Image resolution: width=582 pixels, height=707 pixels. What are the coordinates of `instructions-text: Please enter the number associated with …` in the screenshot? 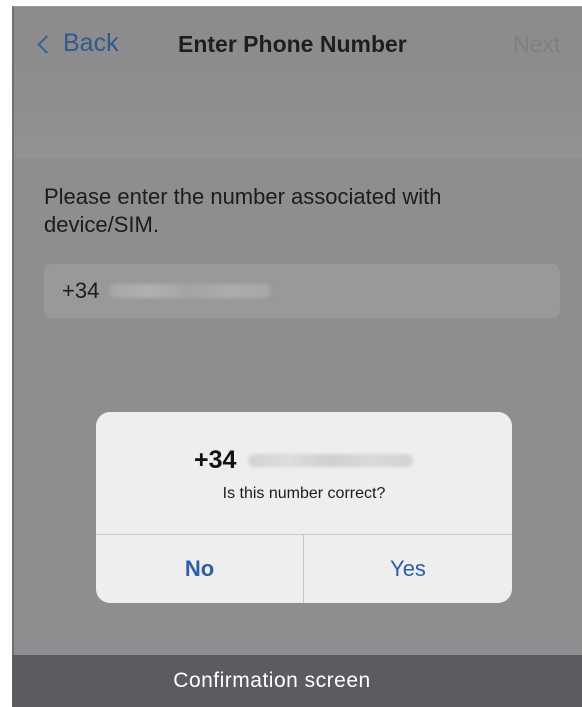 It's located at (243, 210).